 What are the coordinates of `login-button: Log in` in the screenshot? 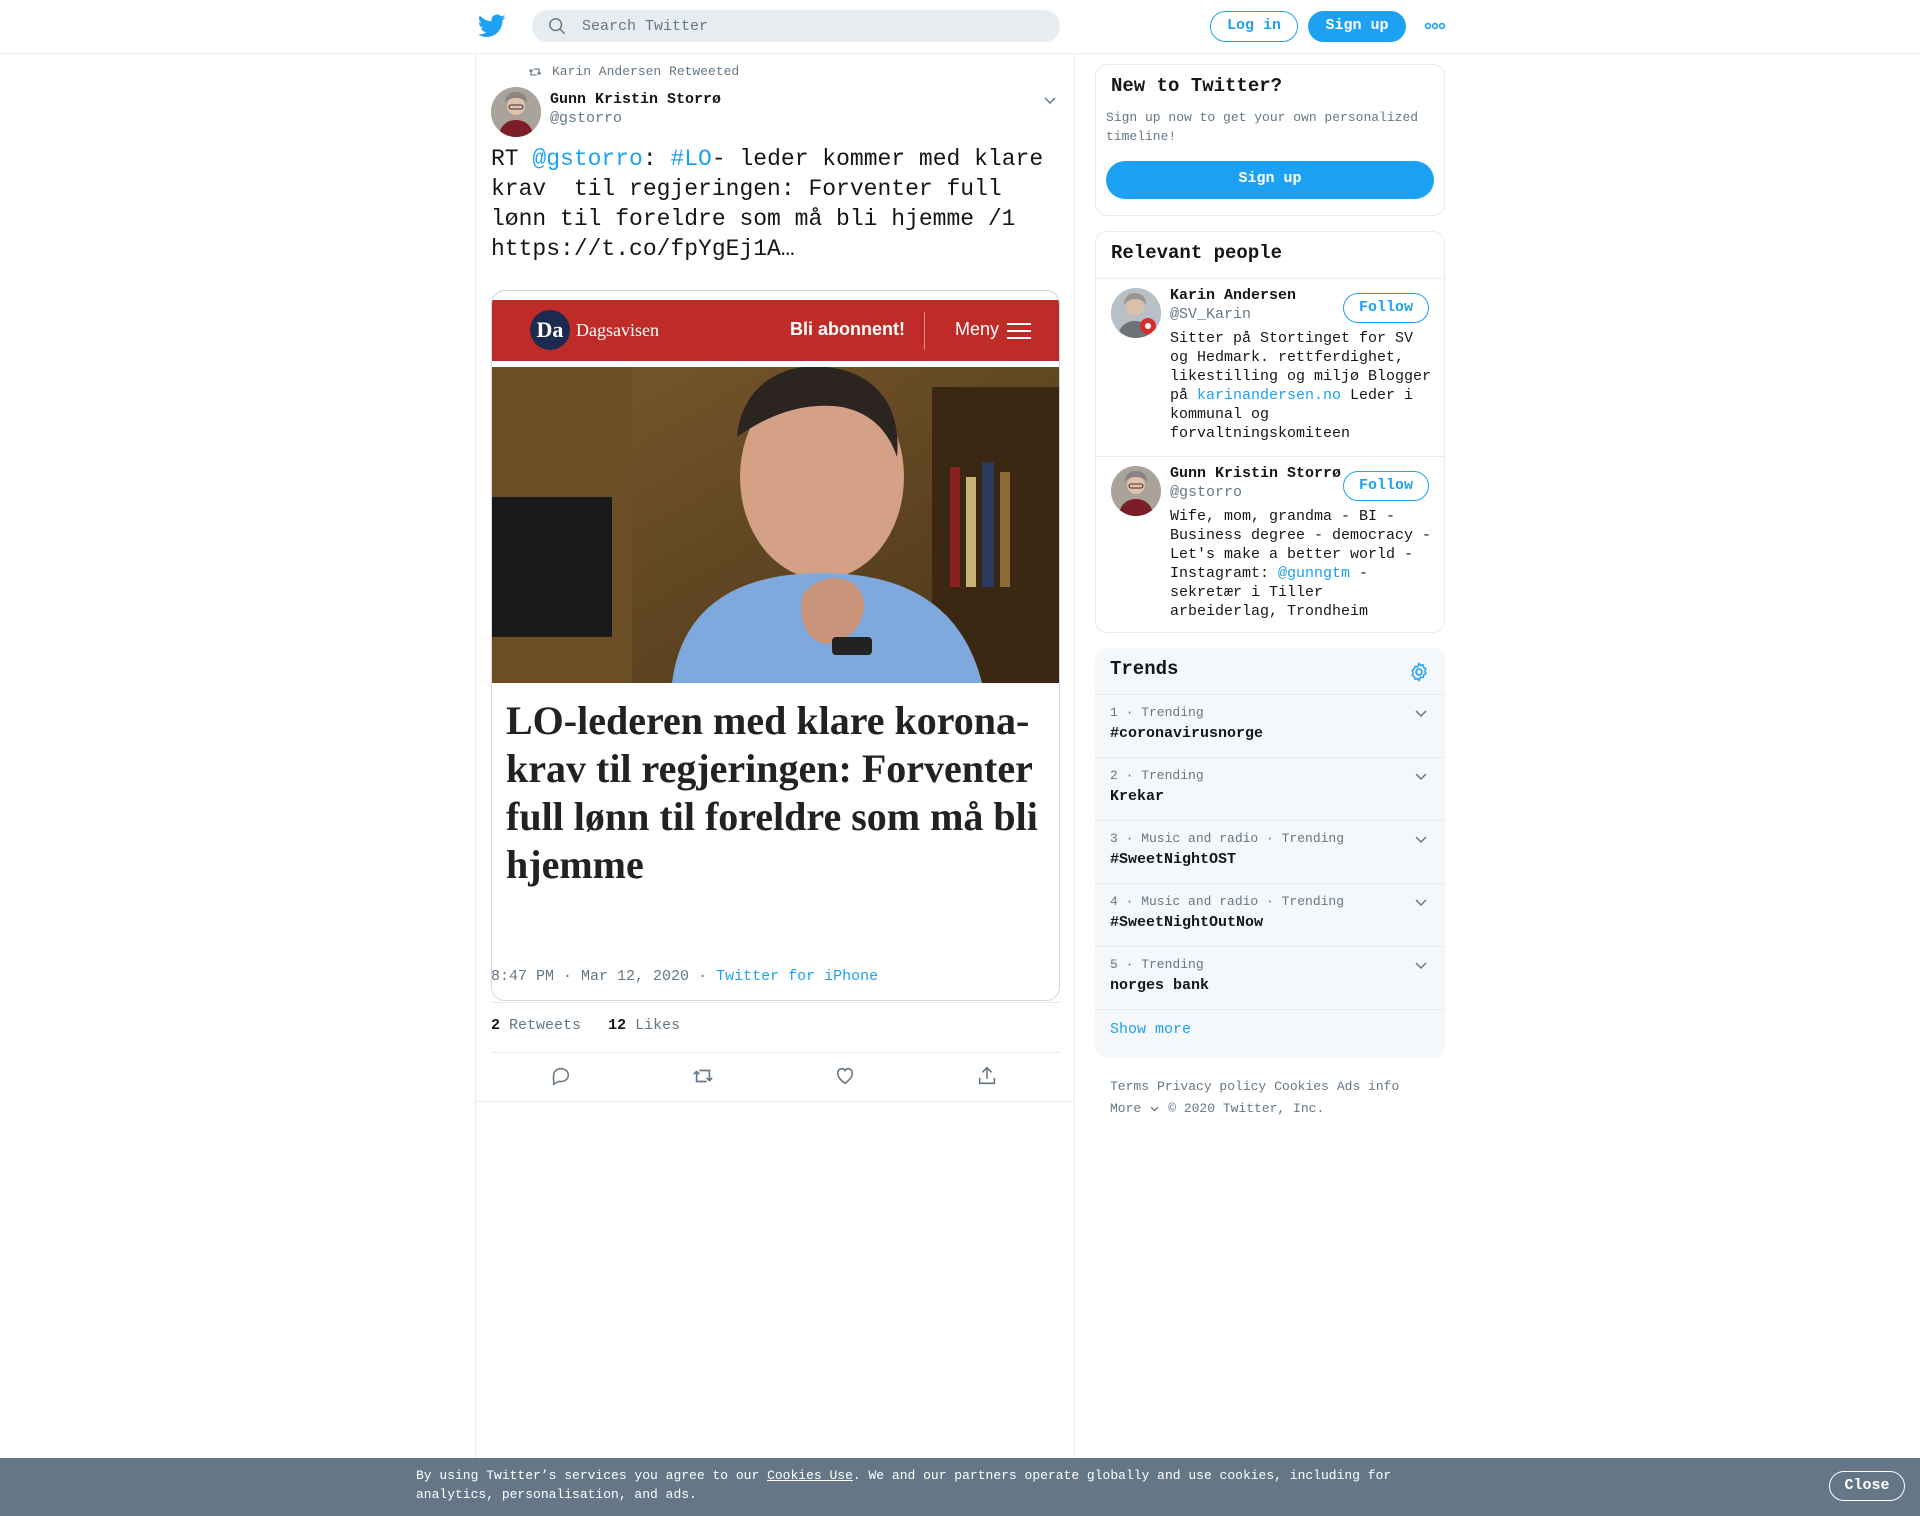 It's located at (1254, 26).